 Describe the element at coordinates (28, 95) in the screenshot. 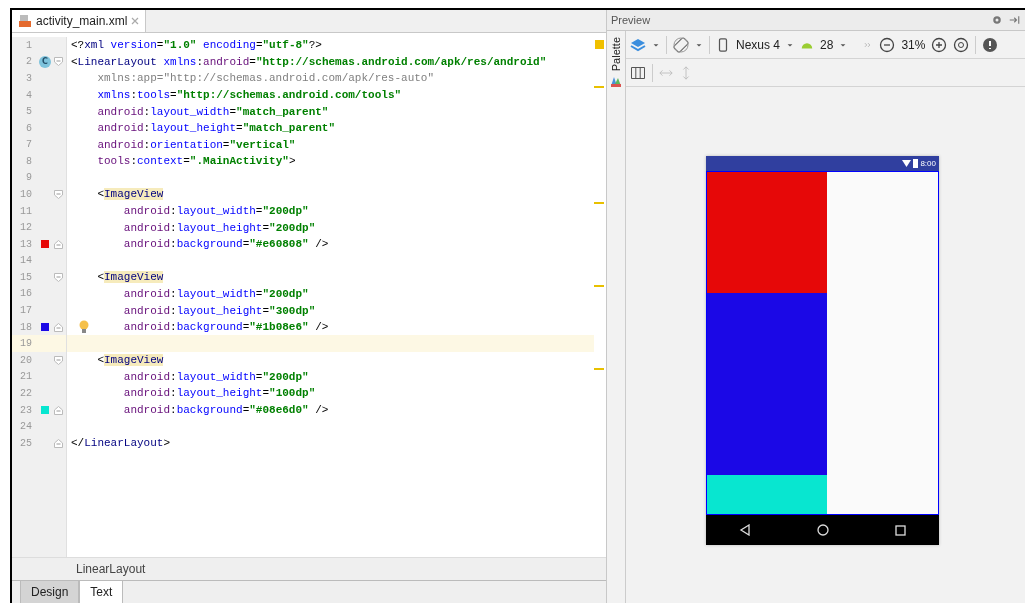

I see `line-number: 4` at that location.